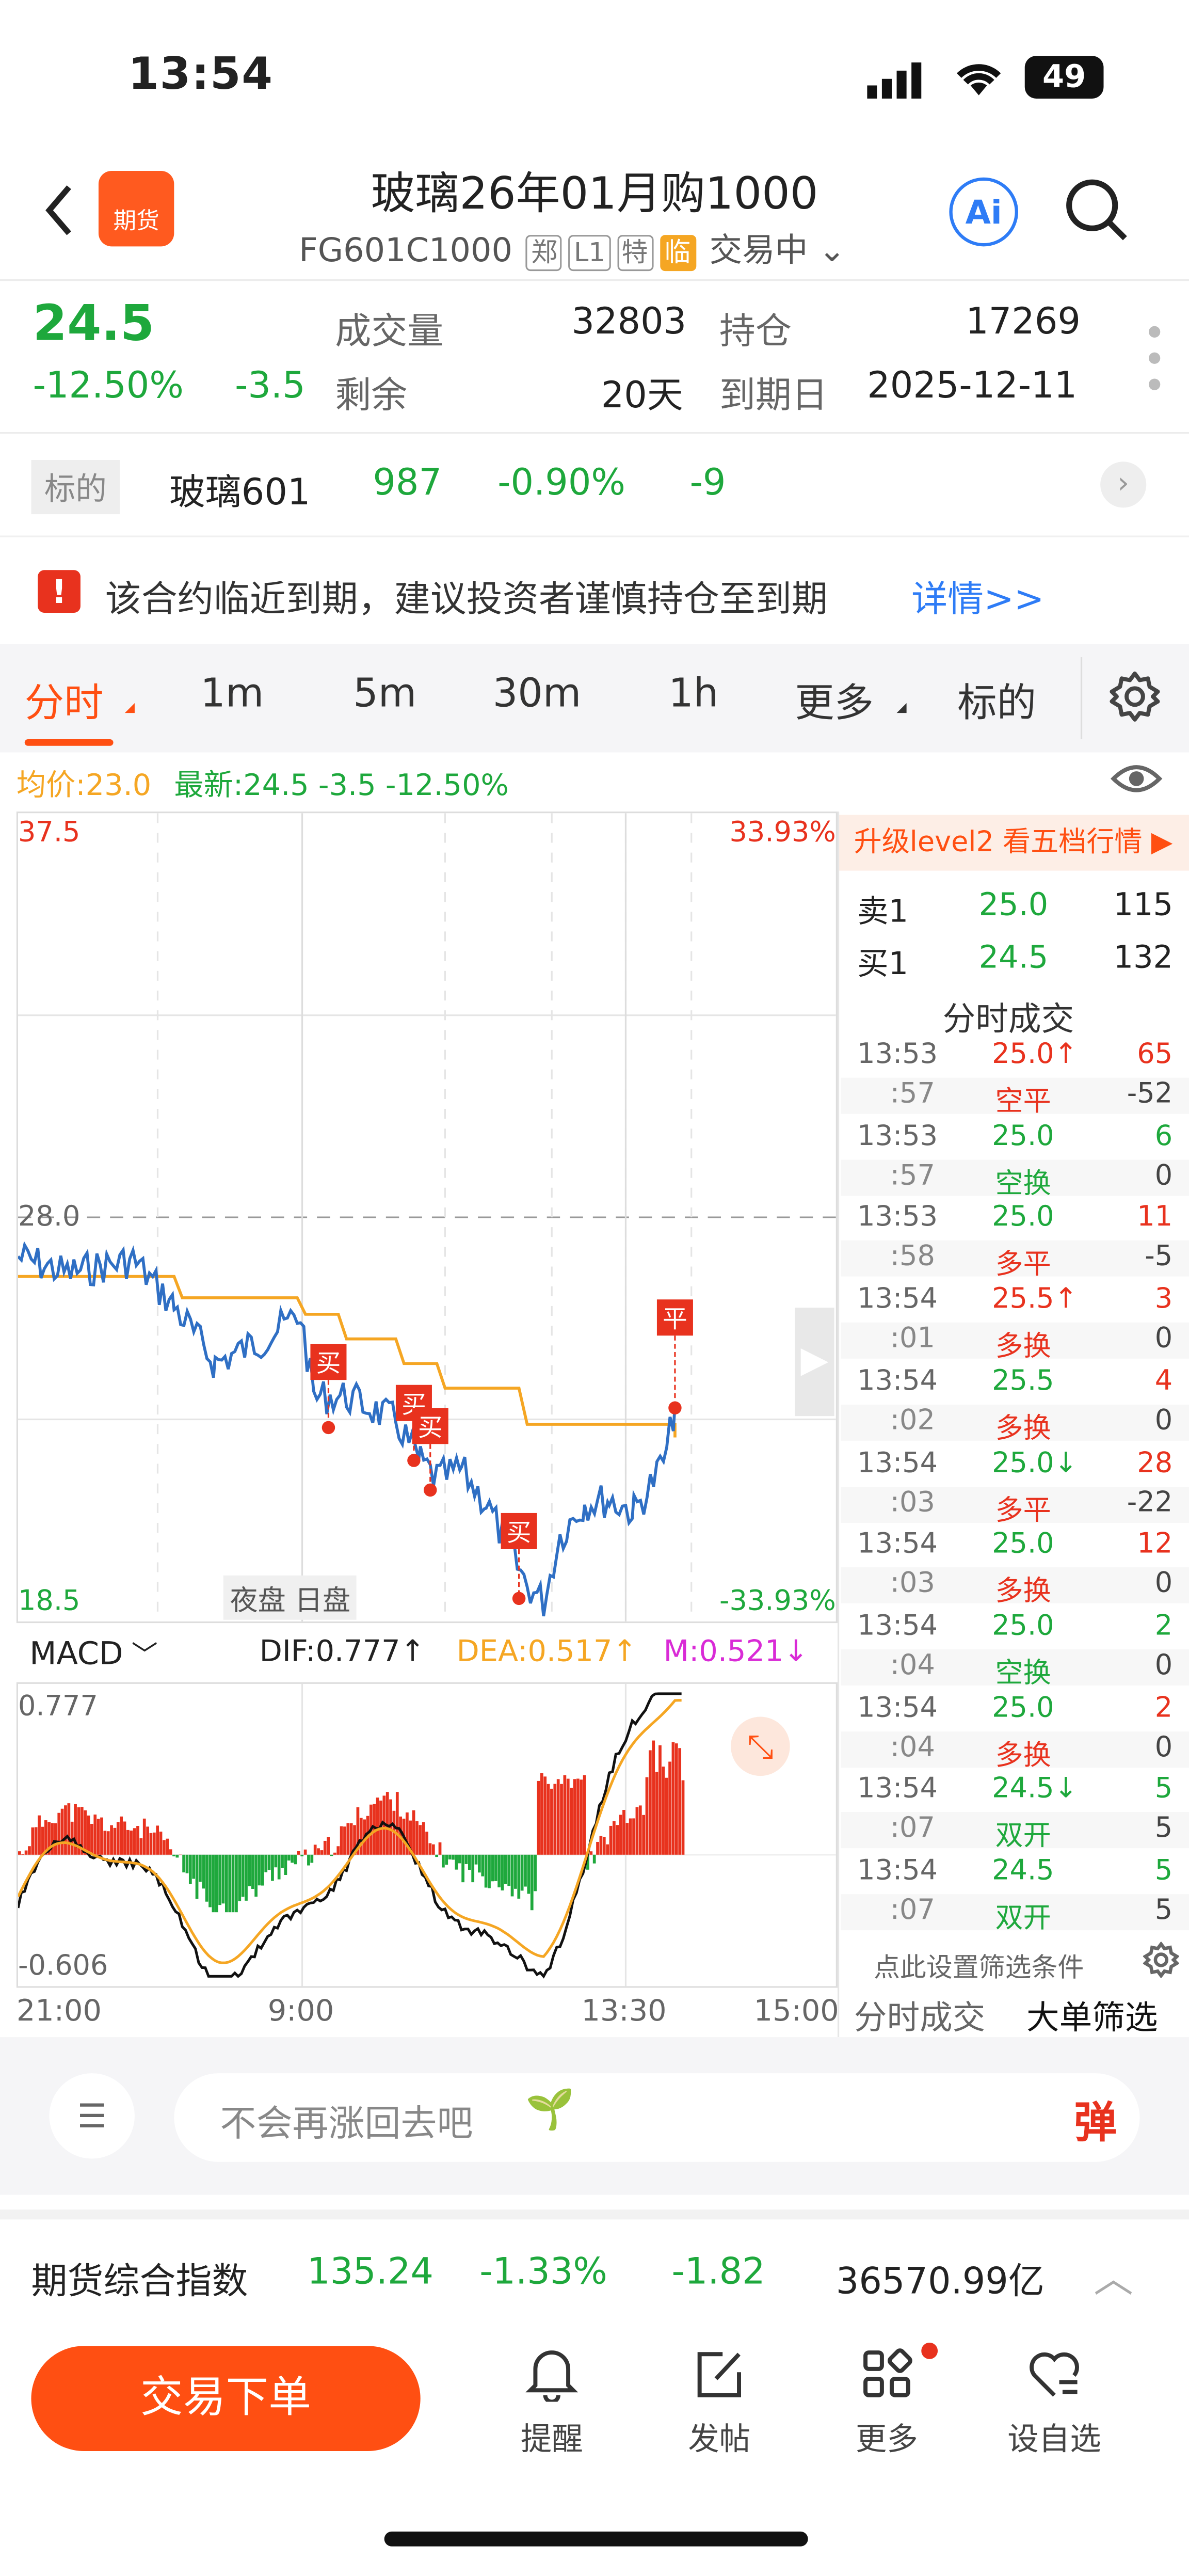 This screenshot has width=1189, height=2576. What do you see at coordinates (983, 212) in the screenshot?
I see `ai-button: Ai` at bounding box center [983, 212].